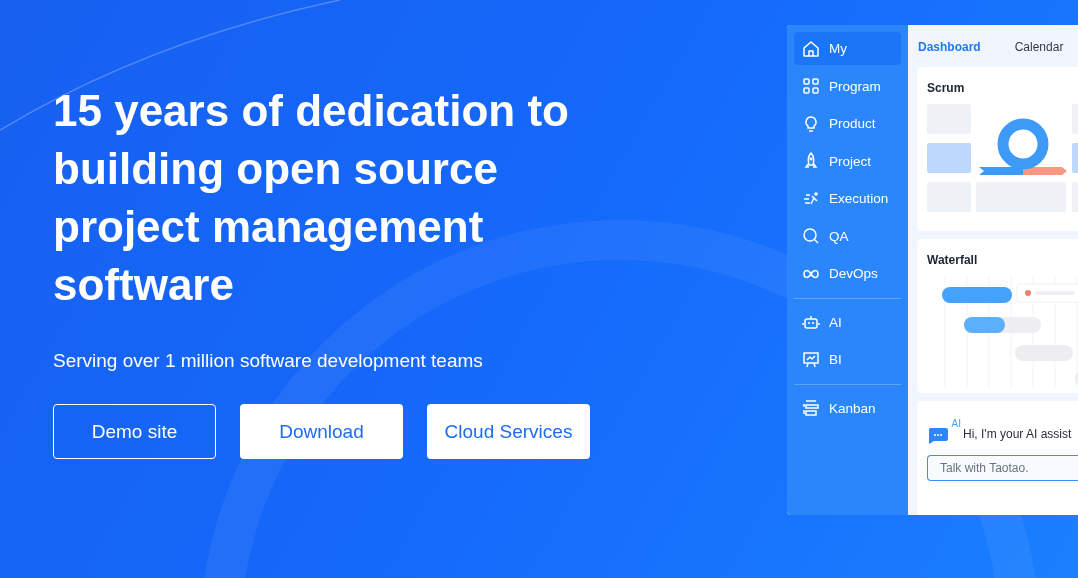 The height and width of the screenshot is (578, 1078). Describe the element at coordinates (949, 47) in the screenshot. I see `tab: Dashboard` at that location.